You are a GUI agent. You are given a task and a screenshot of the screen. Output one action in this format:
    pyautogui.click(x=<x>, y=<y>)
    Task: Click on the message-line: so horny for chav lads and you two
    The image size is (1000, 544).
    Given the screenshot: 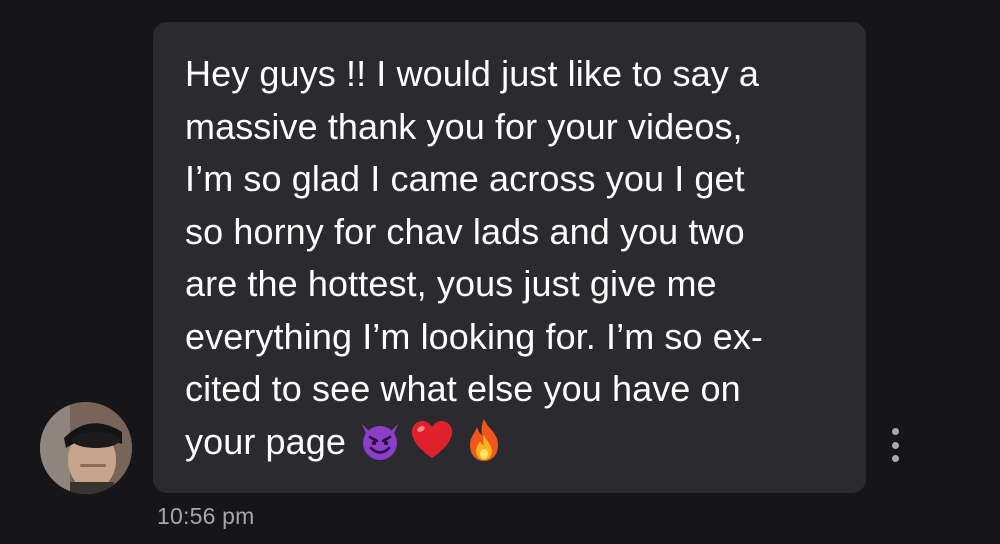 What is the action you would take?
    pyautogui.click(x=465, y=231)
    